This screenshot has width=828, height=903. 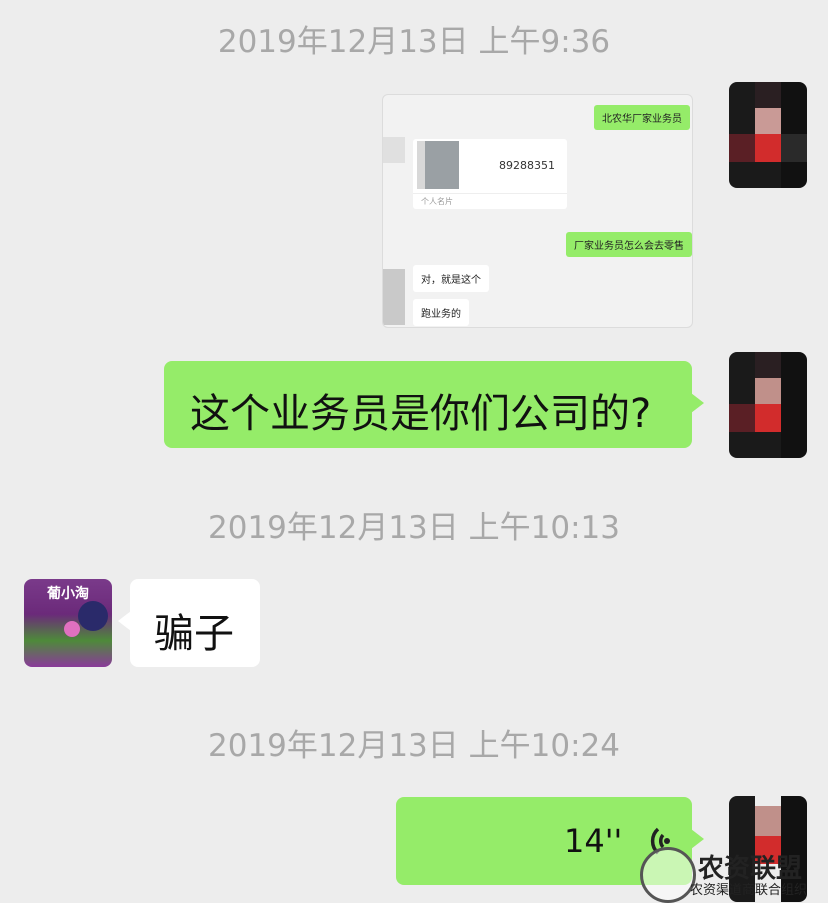 What do you see at coordinates (421, 414) in the screenshot?
I see `message-text: 这个业务员是你们公司的?` at bounding box center [421, 414].